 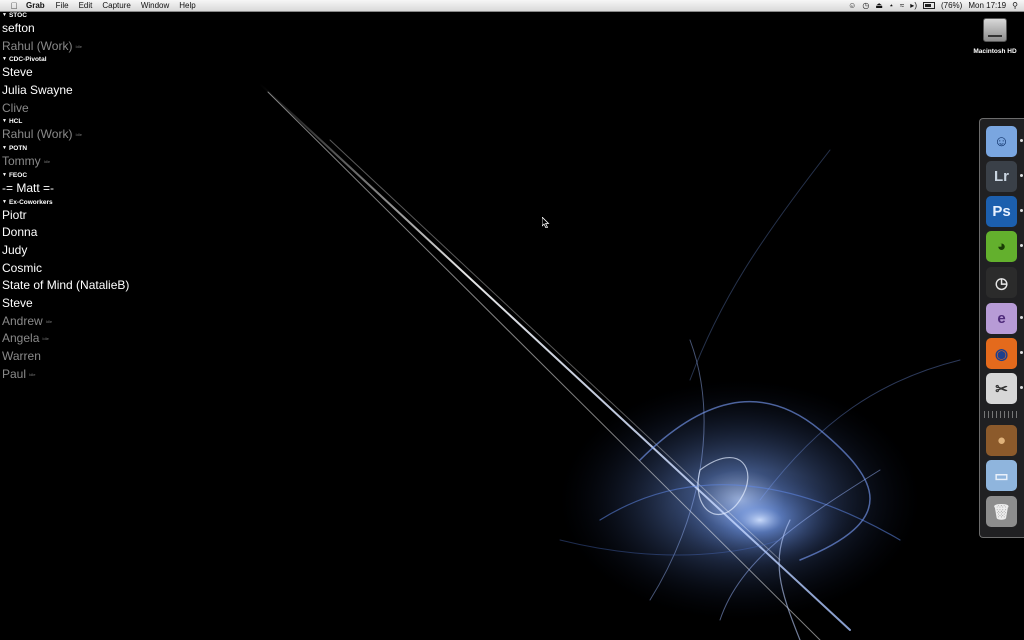 I want to click on buddy-name: Tommy, so click(x=21, y=161).